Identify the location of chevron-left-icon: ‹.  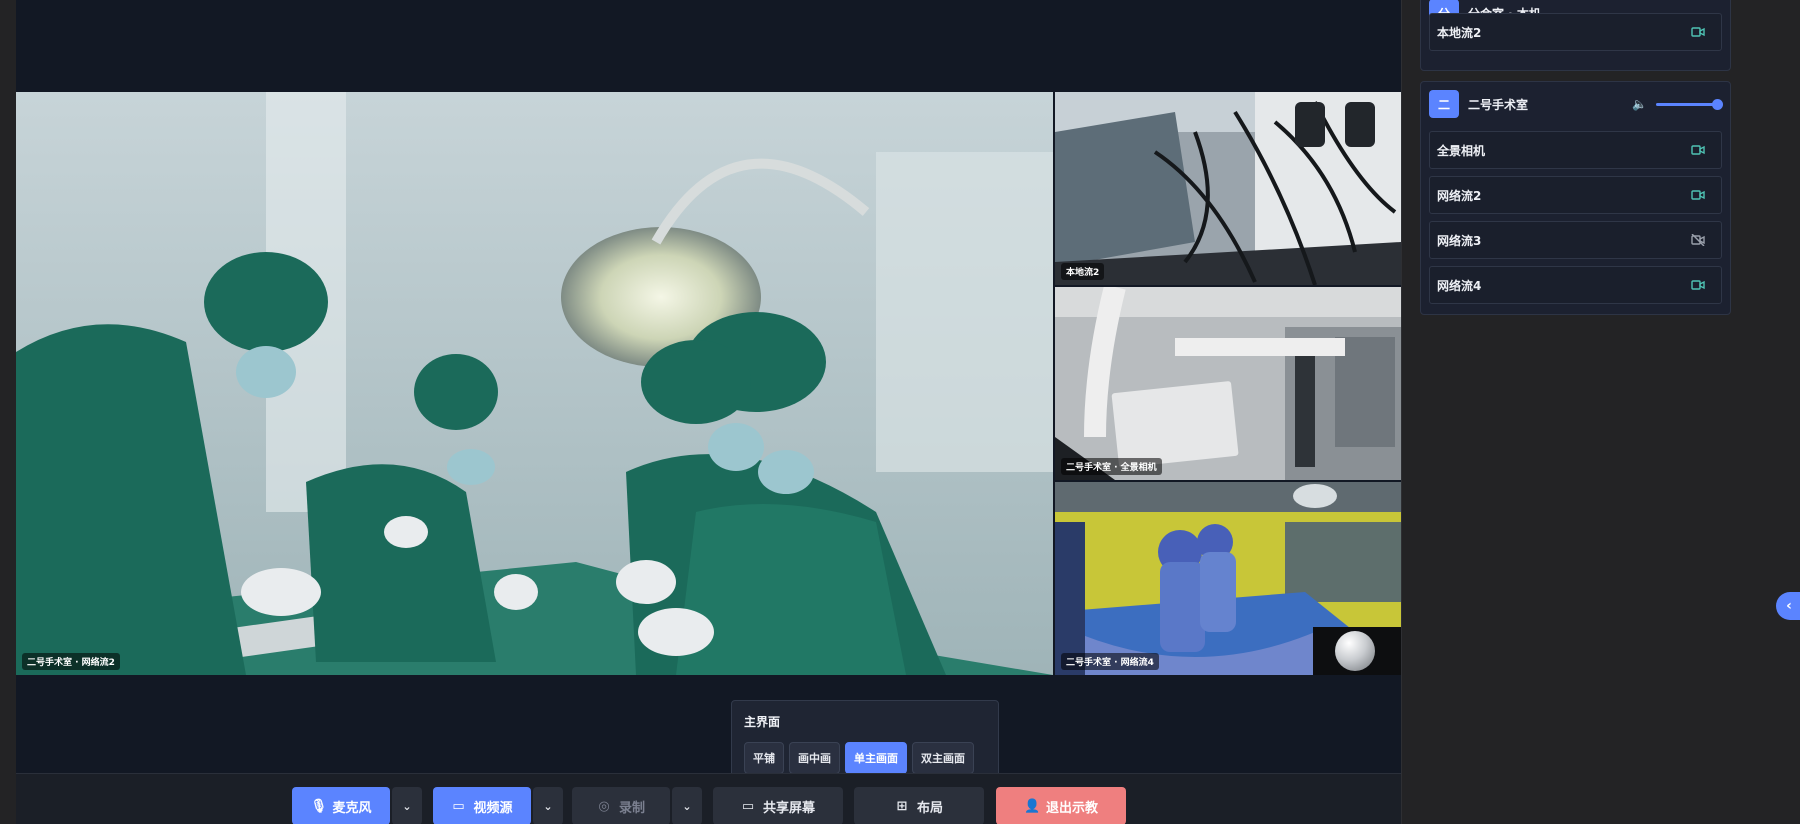
(1789, 606).